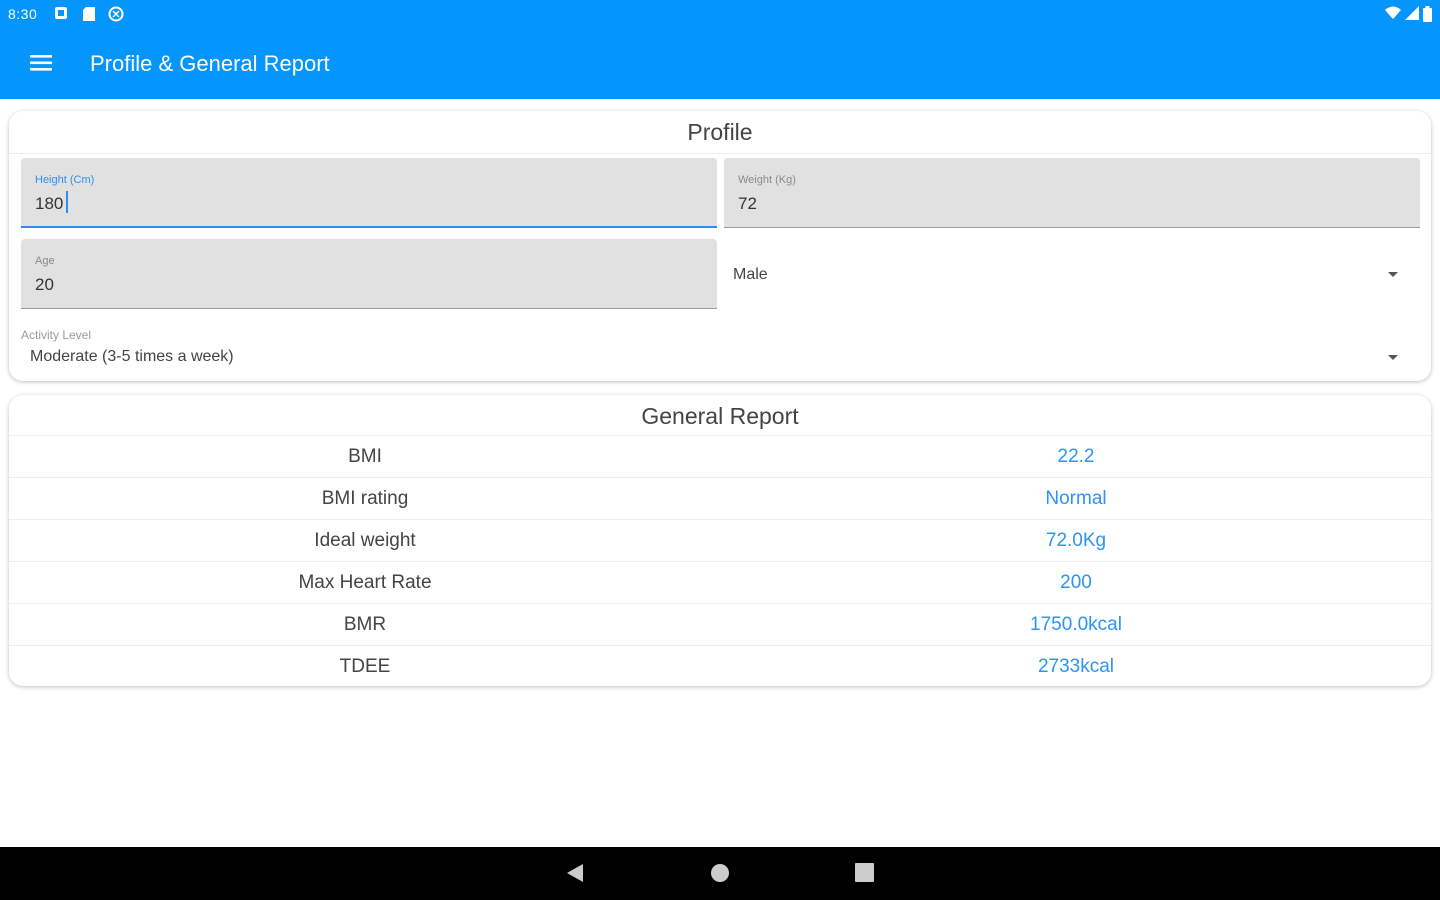 This screenshot has width=1440, height=900. Describe the element at coordinates (767, 180) in the screenshot. I see `weight-label: Weight (Kg)` at that location.